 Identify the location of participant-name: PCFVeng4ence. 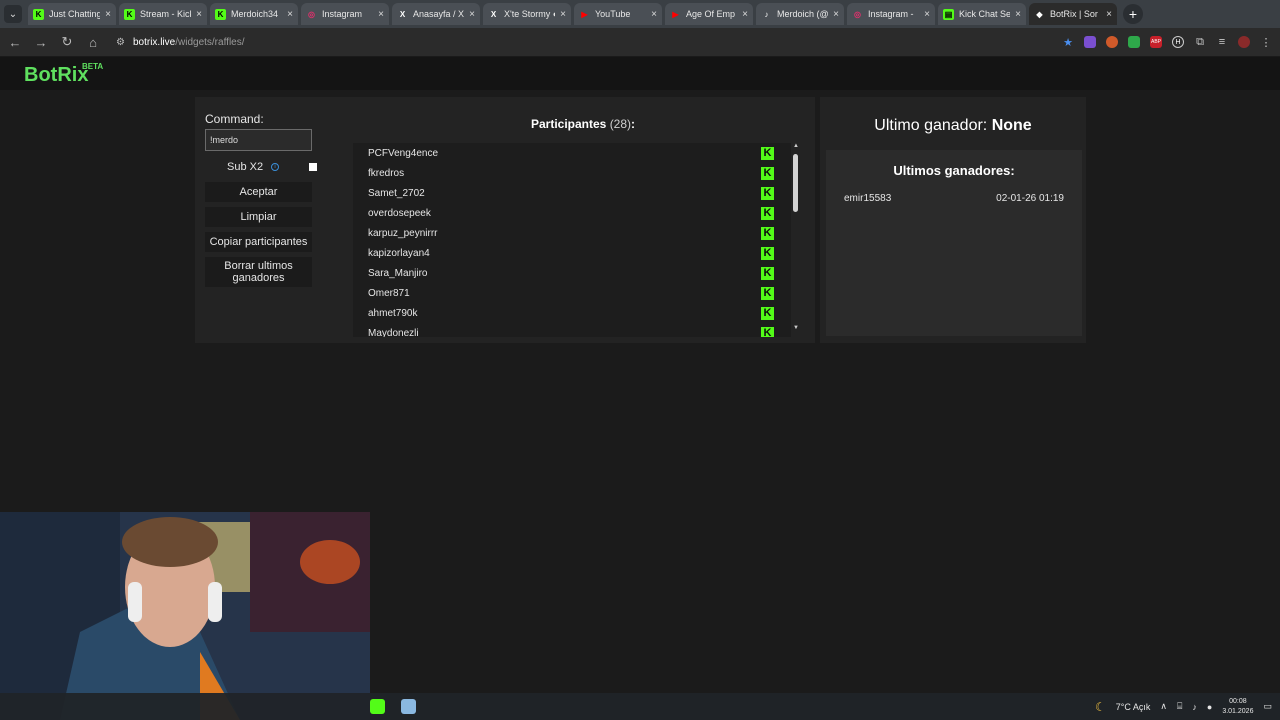
(403, 153).